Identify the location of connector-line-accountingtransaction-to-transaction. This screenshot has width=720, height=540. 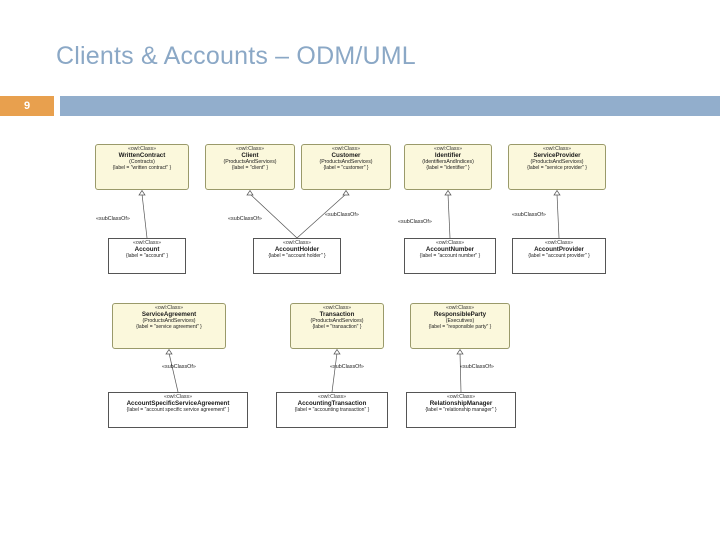
(334, 372).